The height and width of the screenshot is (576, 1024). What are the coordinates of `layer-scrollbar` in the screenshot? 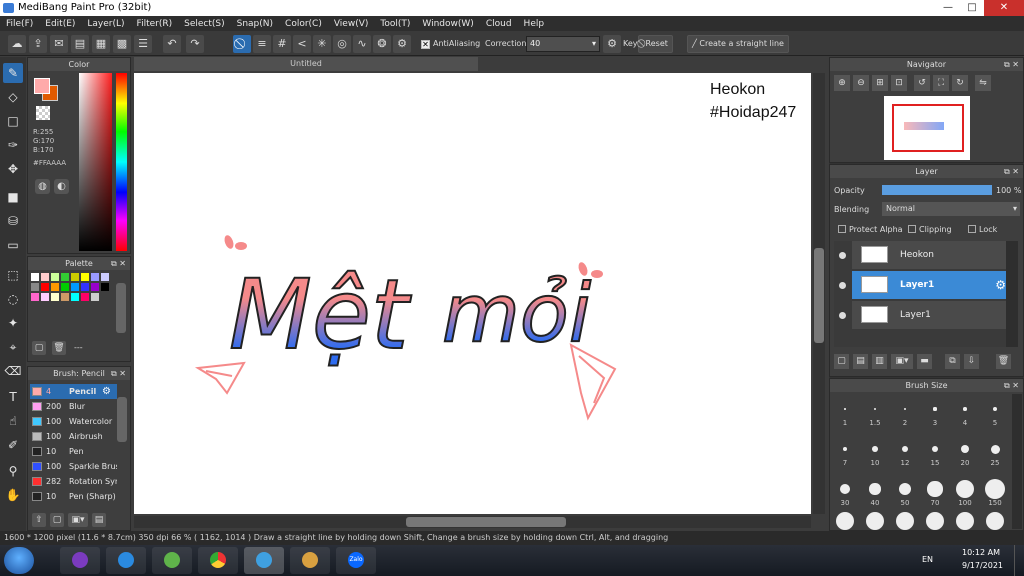 It's located at (1012, 294).